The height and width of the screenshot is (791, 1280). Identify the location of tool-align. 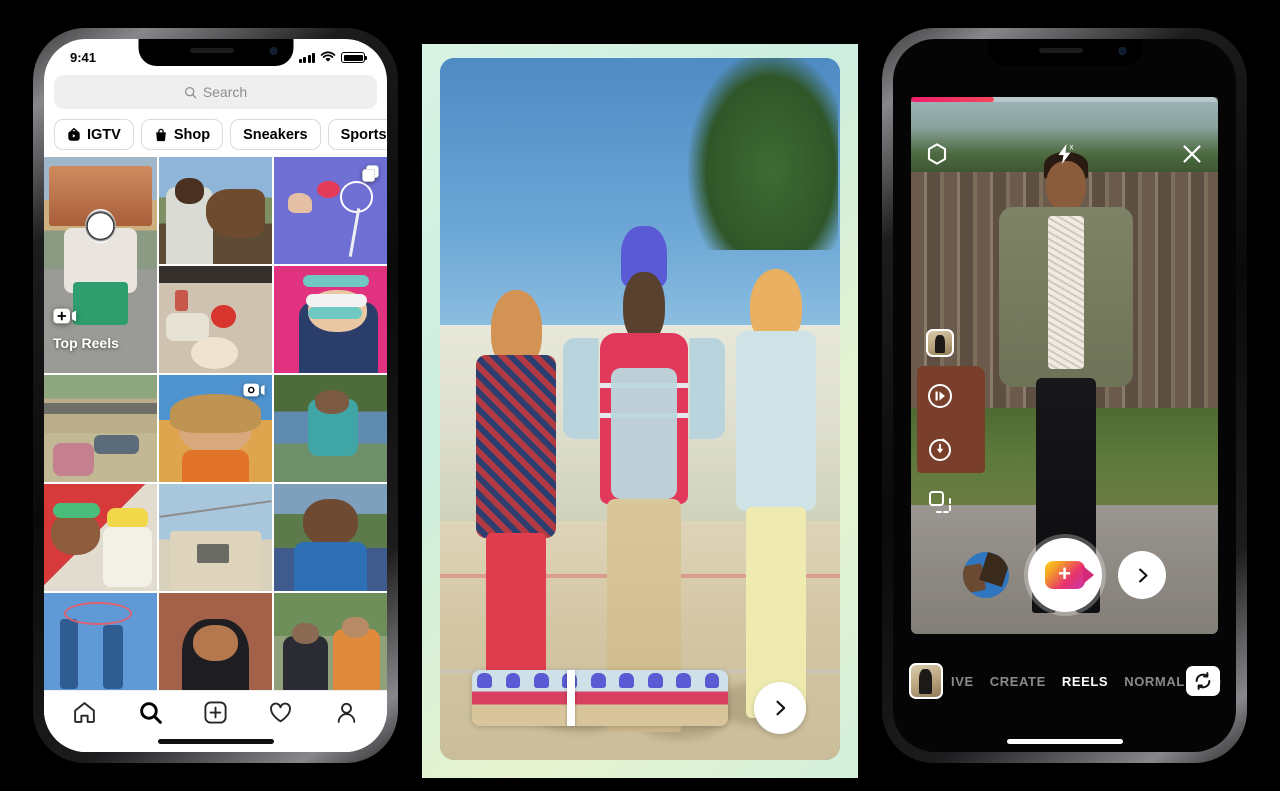
(940, 502).